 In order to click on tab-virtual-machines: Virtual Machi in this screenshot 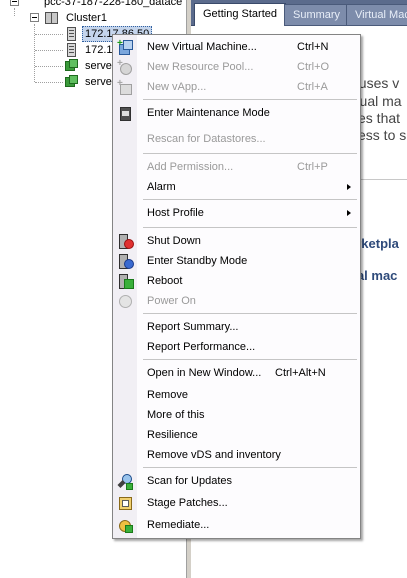, I will do `click(376, 15)`.